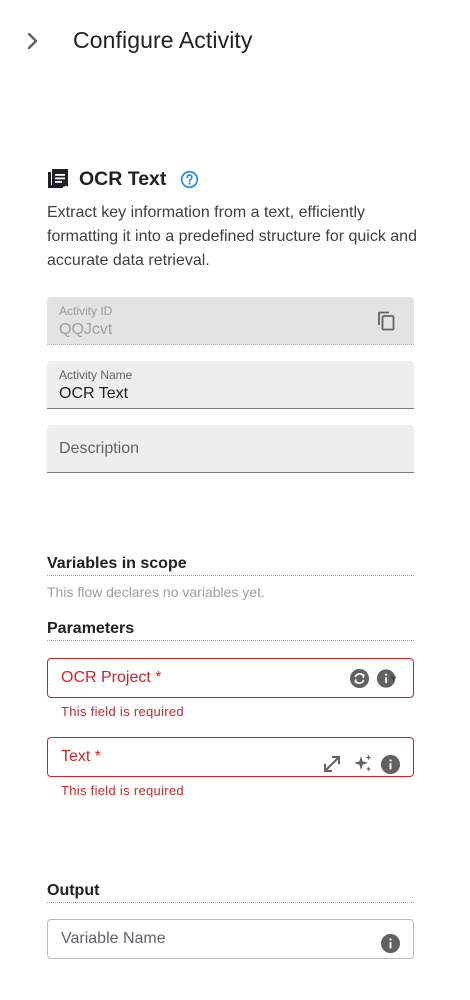 The height and width of the screenshot is (1000, 470). What do you see at coordinates (163, 40) in the screenshot?
I see `page-title: Configure Activity` at bounding box center [163, 40].